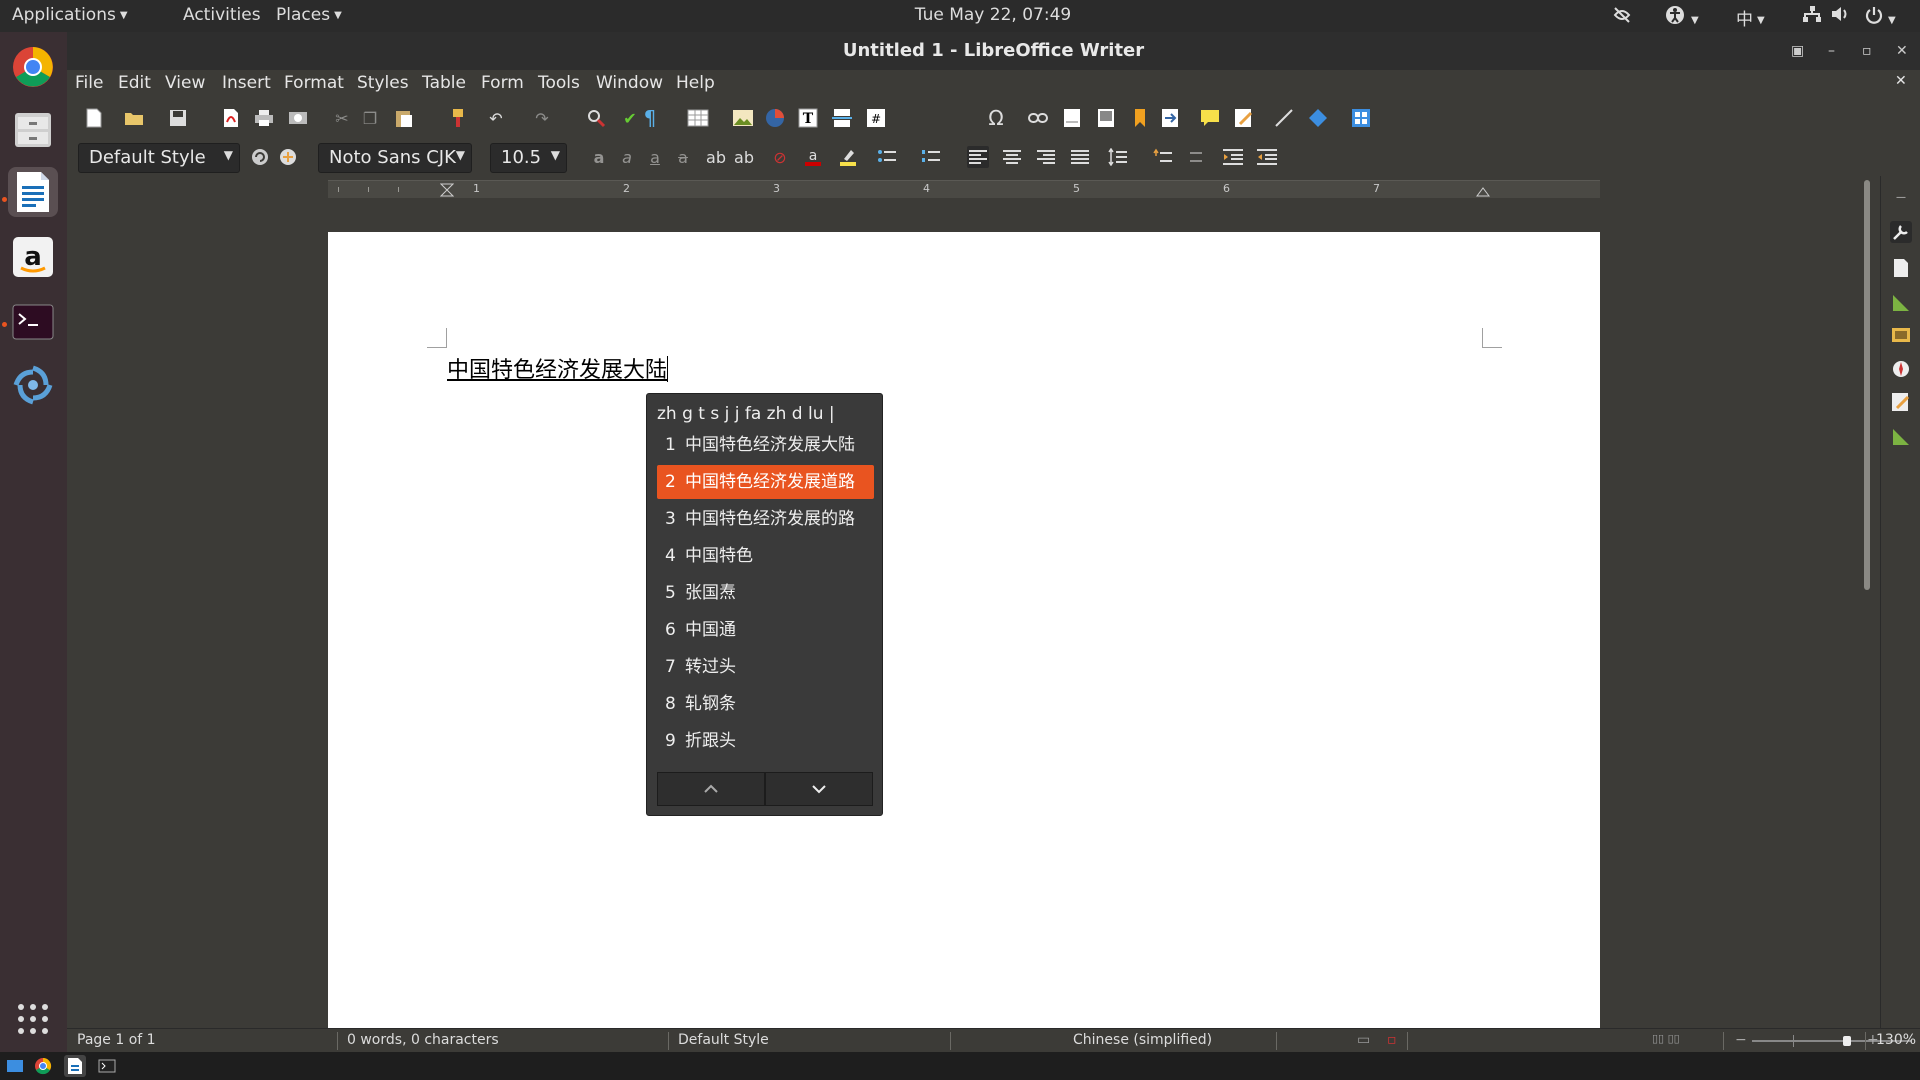 This screenshot has height=1080, width=1920. Describe the element at coordinates (1142, 1040) in the screenshot. I see `language-status: Chinese (simplified)` at that location.